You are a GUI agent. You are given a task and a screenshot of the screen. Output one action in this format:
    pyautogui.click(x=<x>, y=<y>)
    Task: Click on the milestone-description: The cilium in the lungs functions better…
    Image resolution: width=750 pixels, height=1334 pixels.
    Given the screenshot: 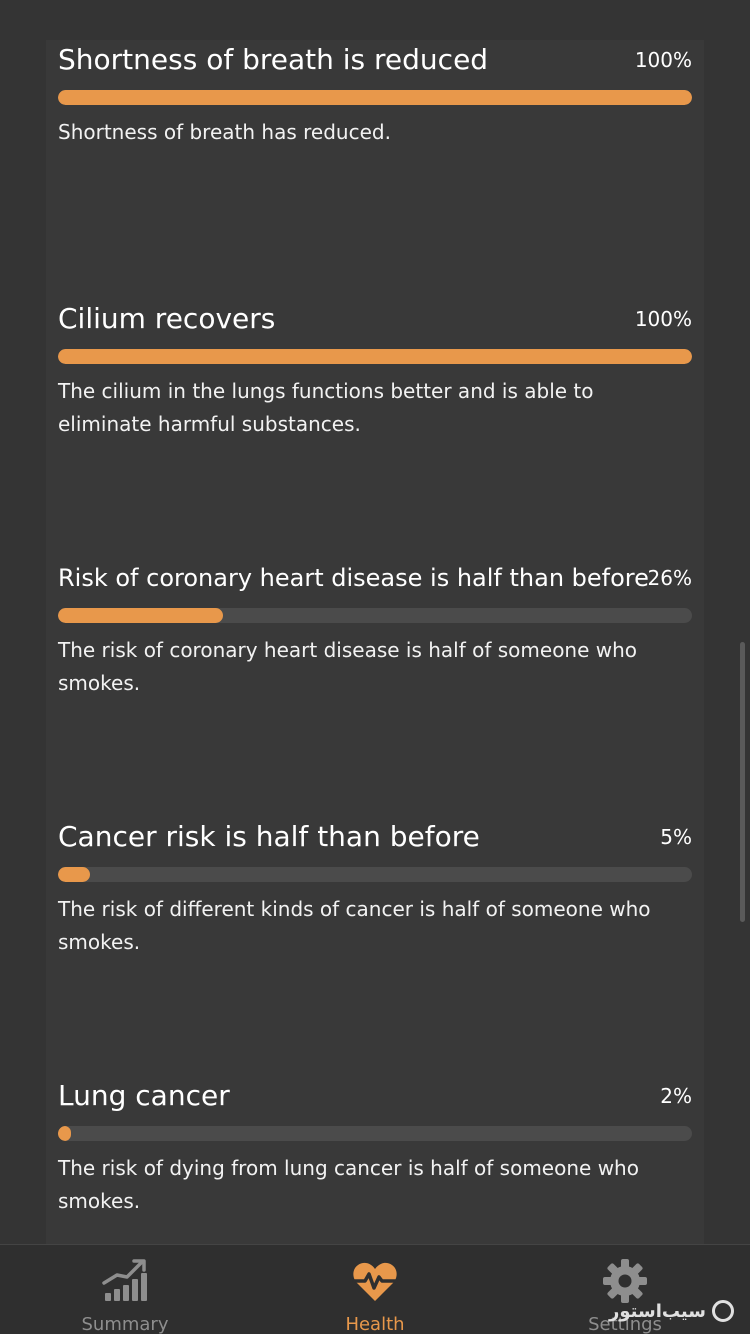 What is the action you would take?
    pyautogui.click(x=326, y=407)
    